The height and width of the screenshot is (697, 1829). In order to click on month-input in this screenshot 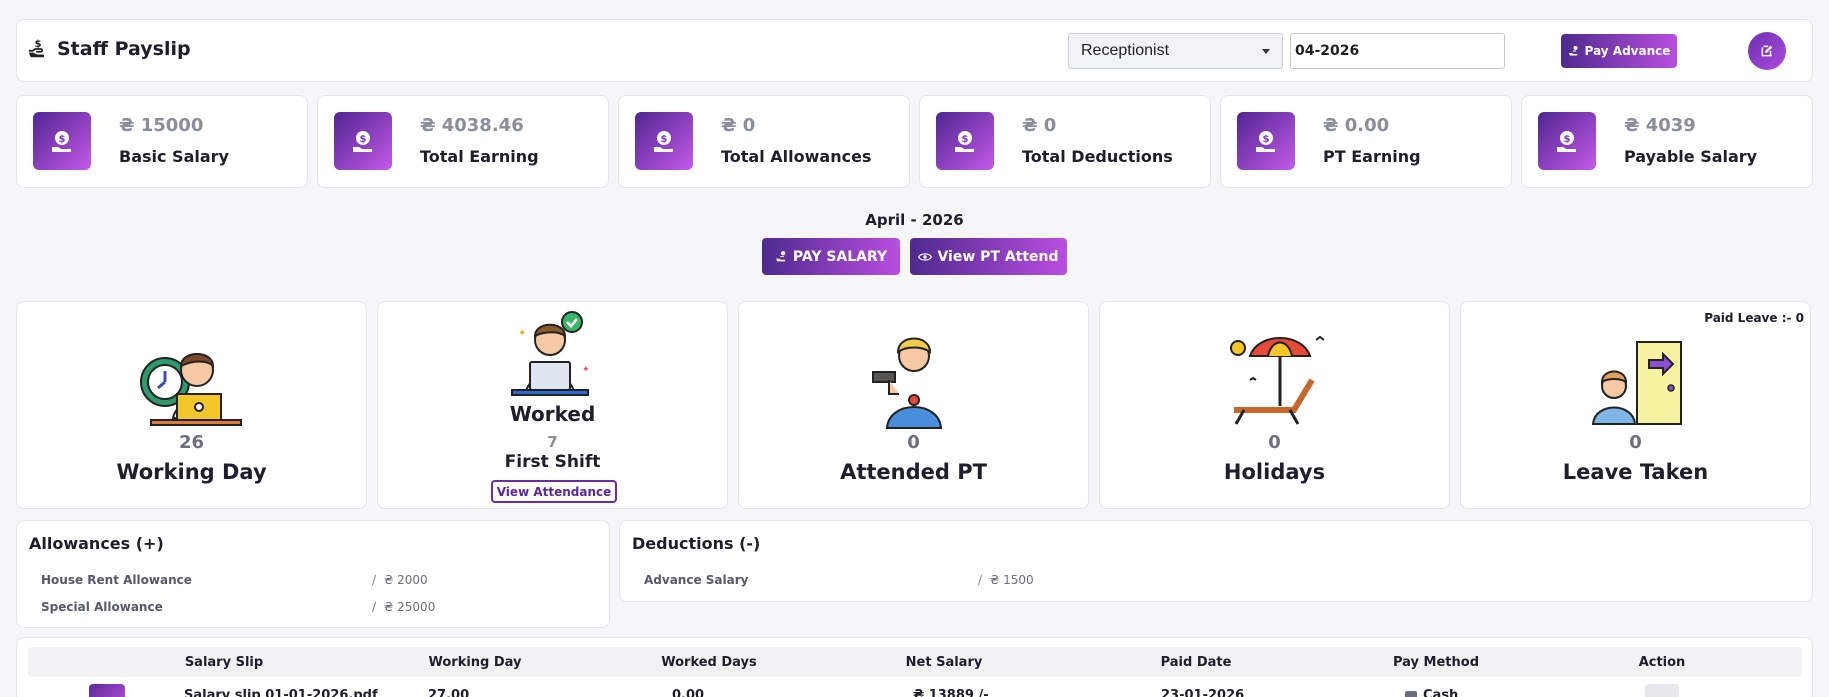, I will do `click(1397, 51)`.